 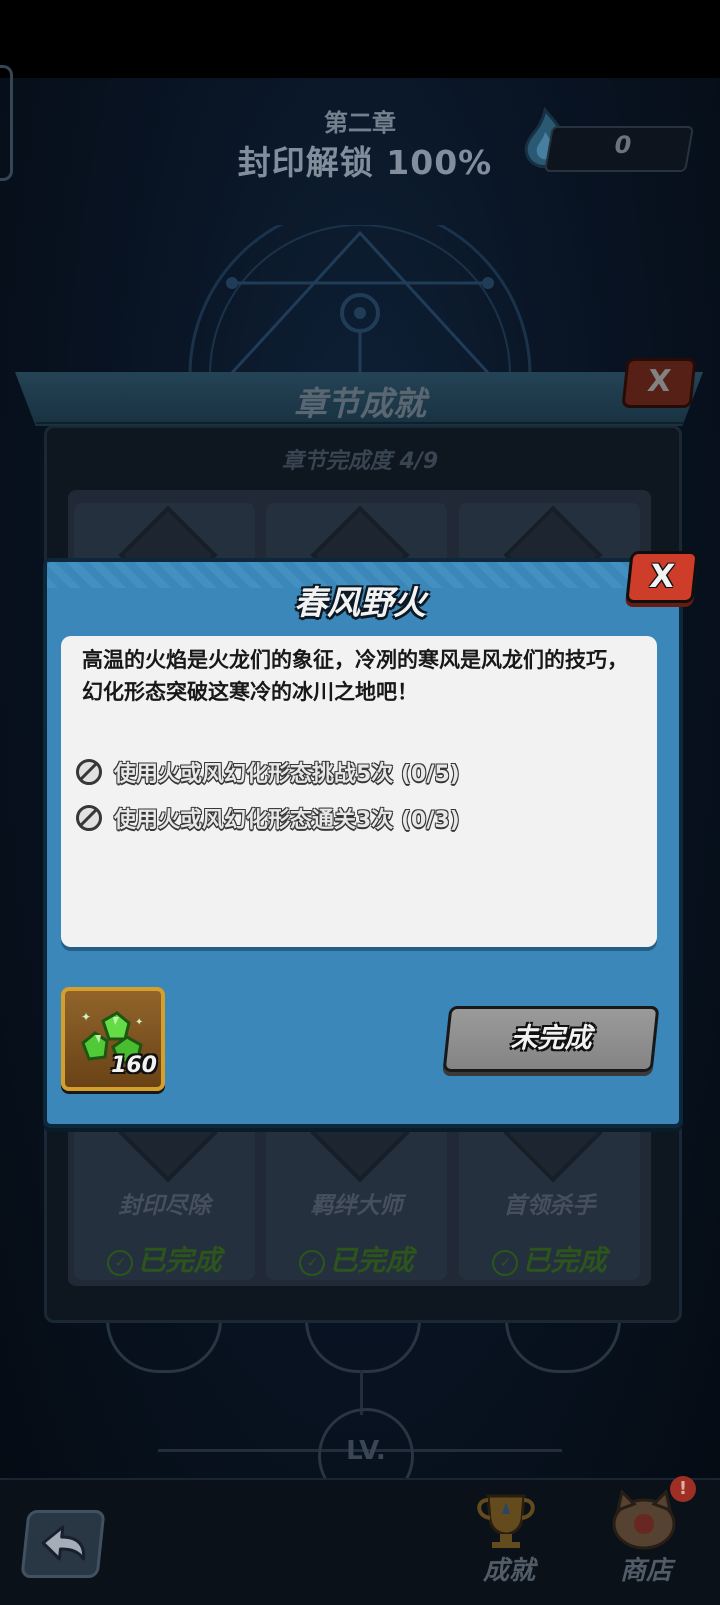 I want to click on nav-shop: 商店, so click(x=646, y=1568).